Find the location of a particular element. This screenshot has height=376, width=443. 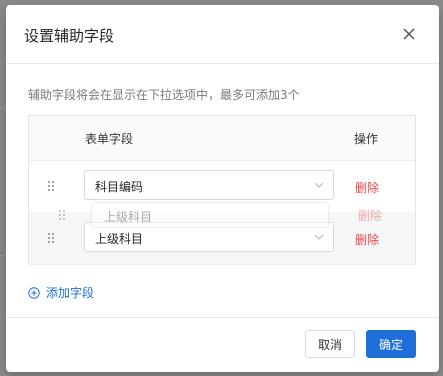

close-button is located at coordinates (409, 34).